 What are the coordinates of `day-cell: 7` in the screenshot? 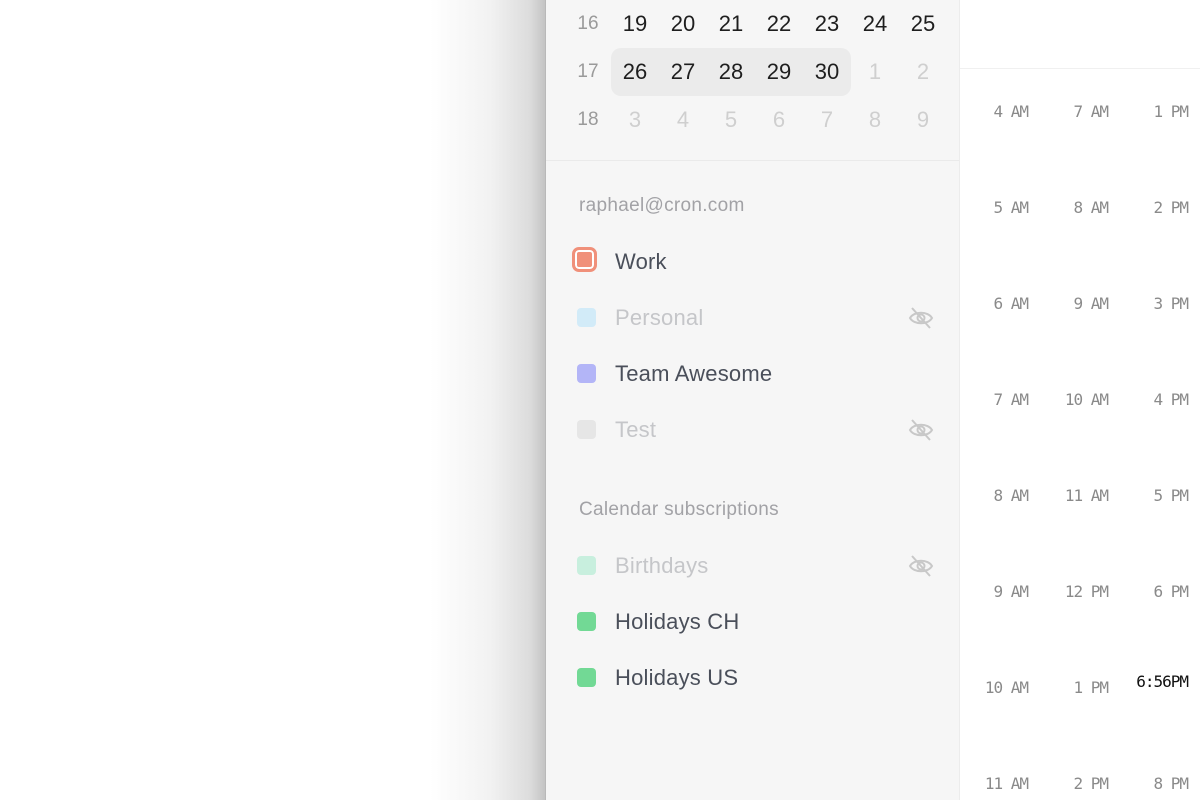 It's located at (827, 120).